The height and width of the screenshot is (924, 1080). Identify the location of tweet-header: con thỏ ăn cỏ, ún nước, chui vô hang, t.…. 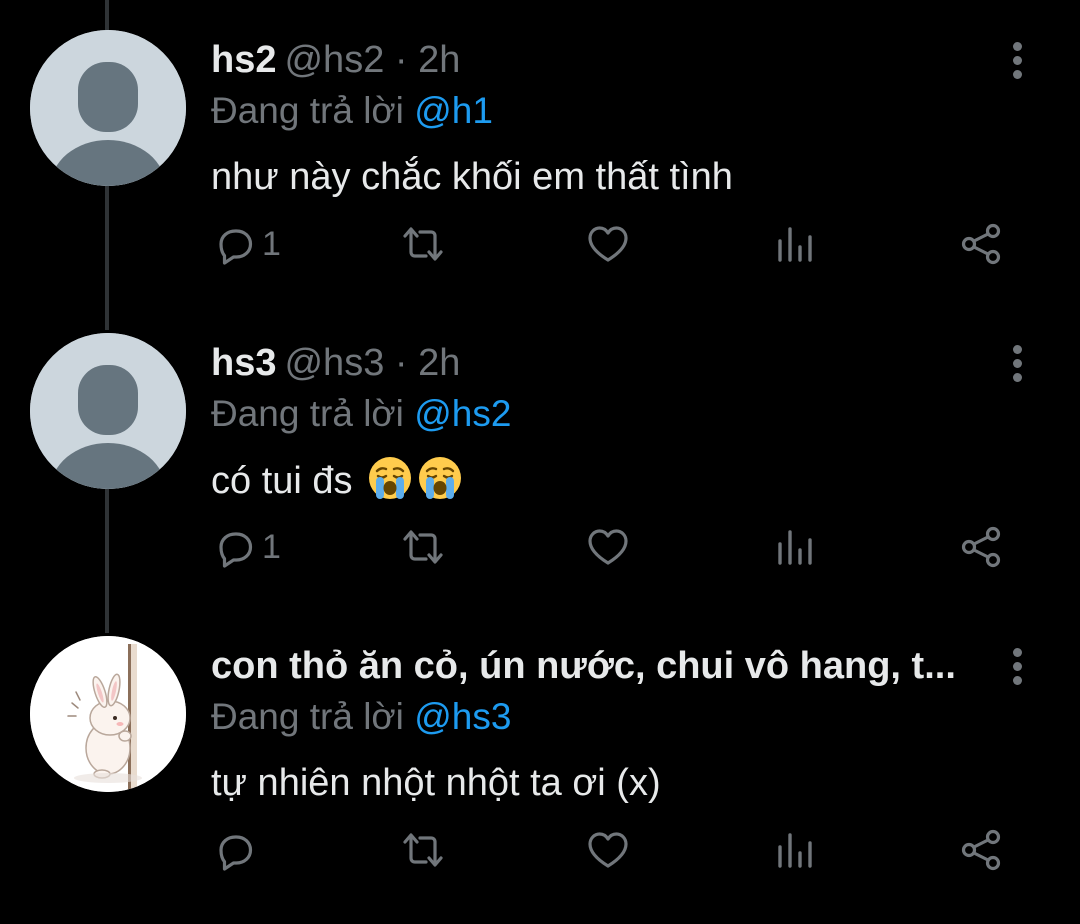
(591, 666).